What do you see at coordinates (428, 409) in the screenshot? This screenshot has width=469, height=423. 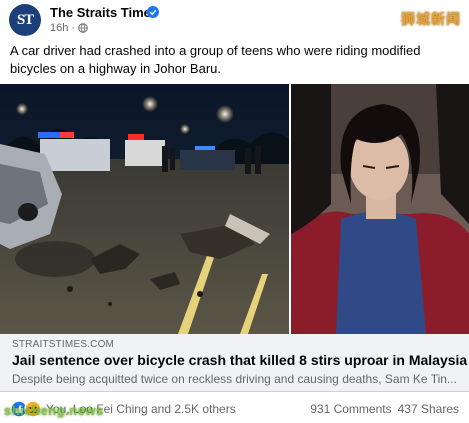 I see `shares-count: 437 Shares` at bounding box center [428, 409].